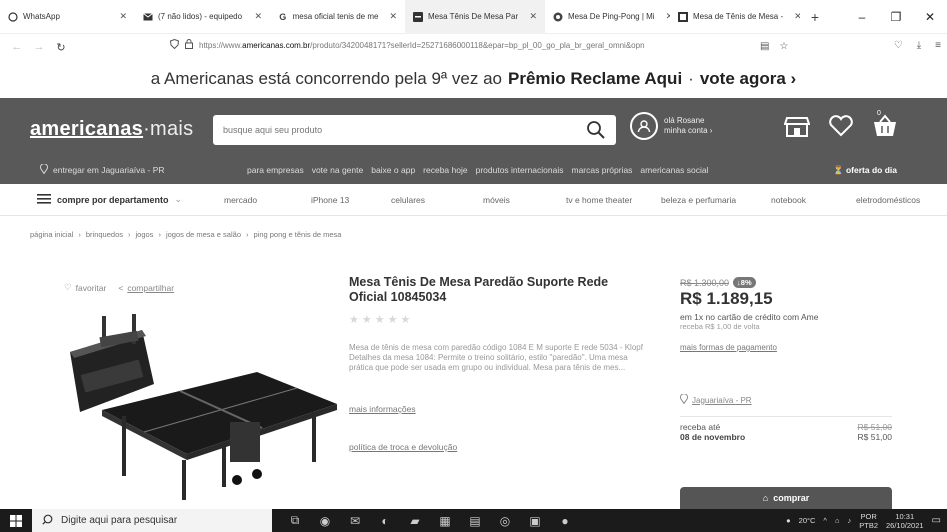  Describe the element at coordinates (437, 200) in the screenshot. I see `dept-celulares: celulares` at that location.